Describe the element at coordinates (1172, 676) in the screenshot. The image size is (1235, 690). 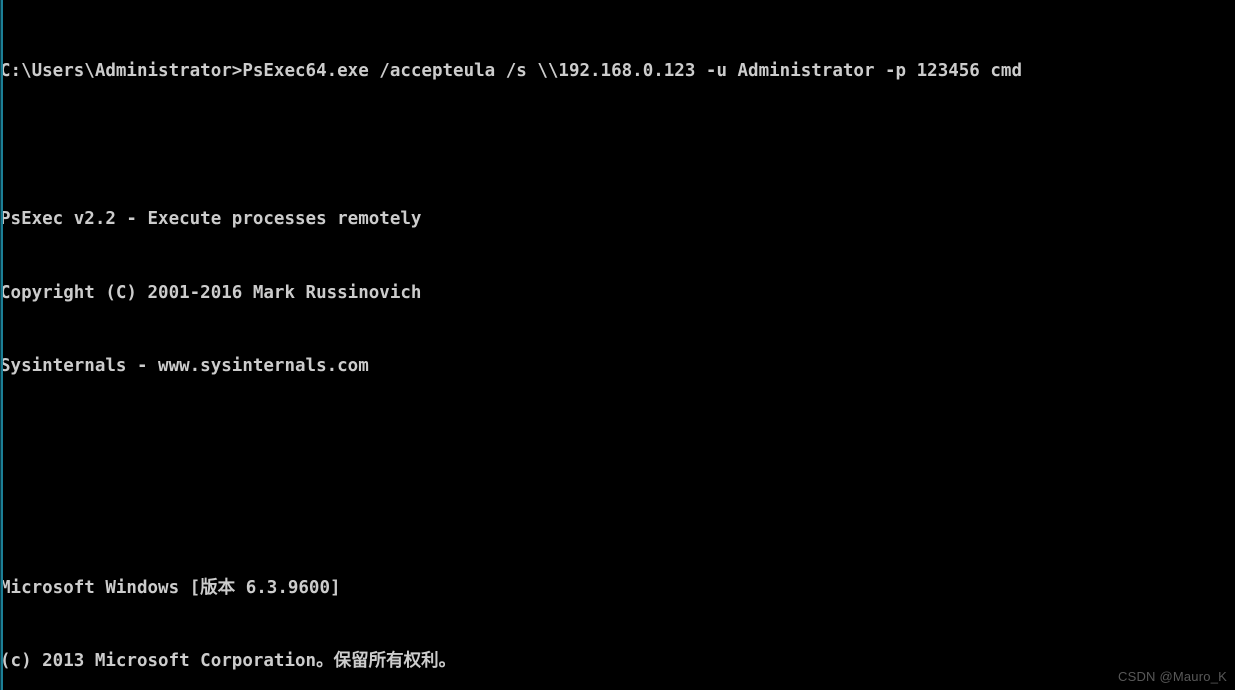
I see `watermark: CSDN @Mauro_K` at that location.